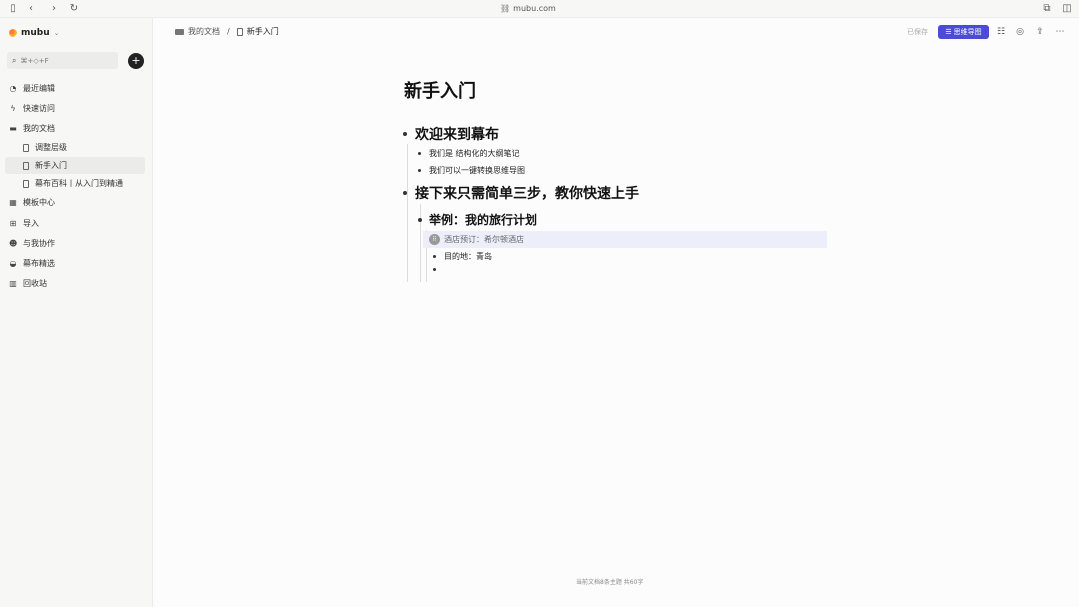 The width and height of the screenshot is (1079, 607). Describe the element at coordinates (917, 32) in the screenshot. I see `save-status: 已保存` at that location.